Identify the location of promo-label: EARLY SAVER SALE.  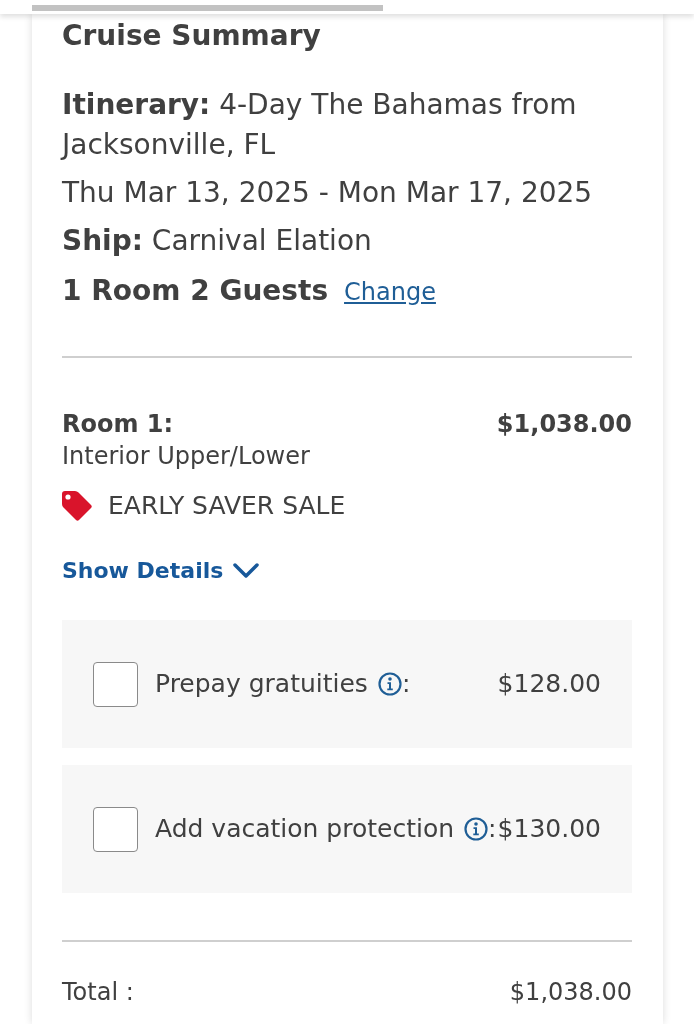
(227, 506).